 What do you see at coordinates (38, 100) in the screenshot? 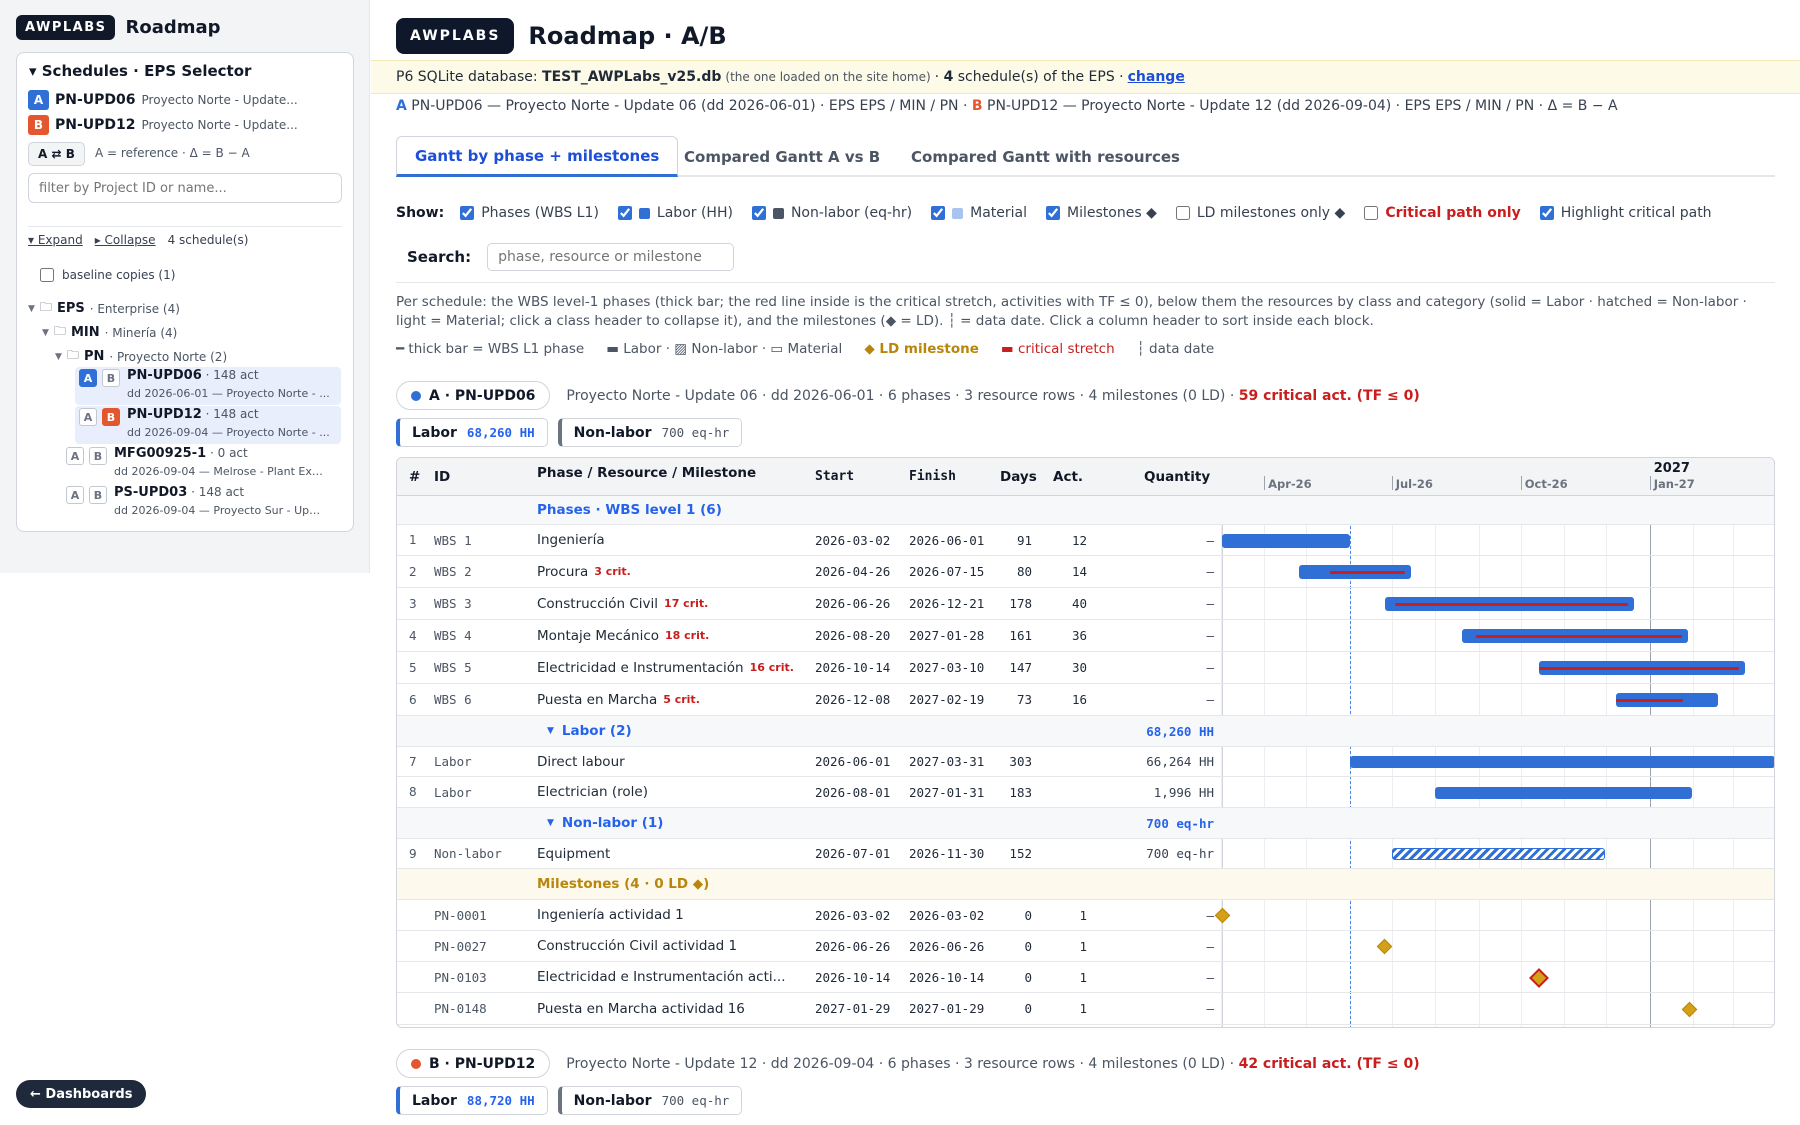
I see `schedule-a-badge: A` at bounding box center [38, 100].